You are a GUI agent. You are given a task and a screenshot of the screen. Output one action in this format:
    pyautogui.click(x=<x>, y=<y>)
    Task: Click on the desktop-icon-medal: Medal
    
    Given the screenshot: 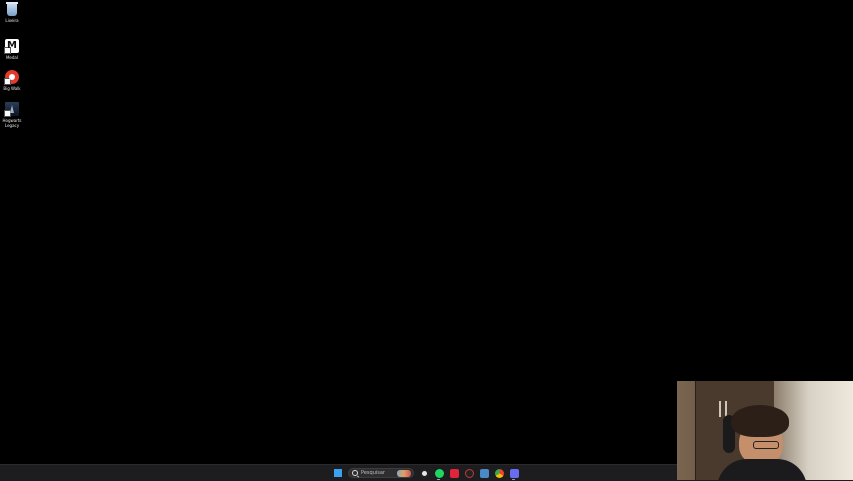 What is the action you would take?
    pyautogui.click(x=12, y=49)
    